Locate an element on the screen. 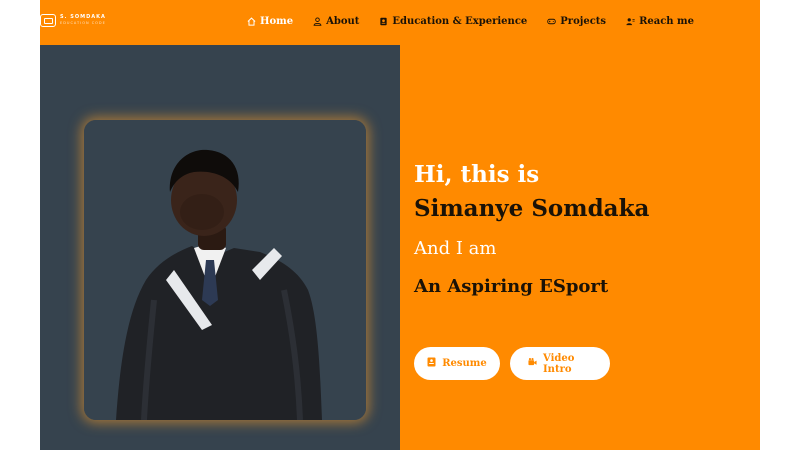 The image size is (800, 450). hero-and-i-am: And I am is located at coordinates (455, 248).